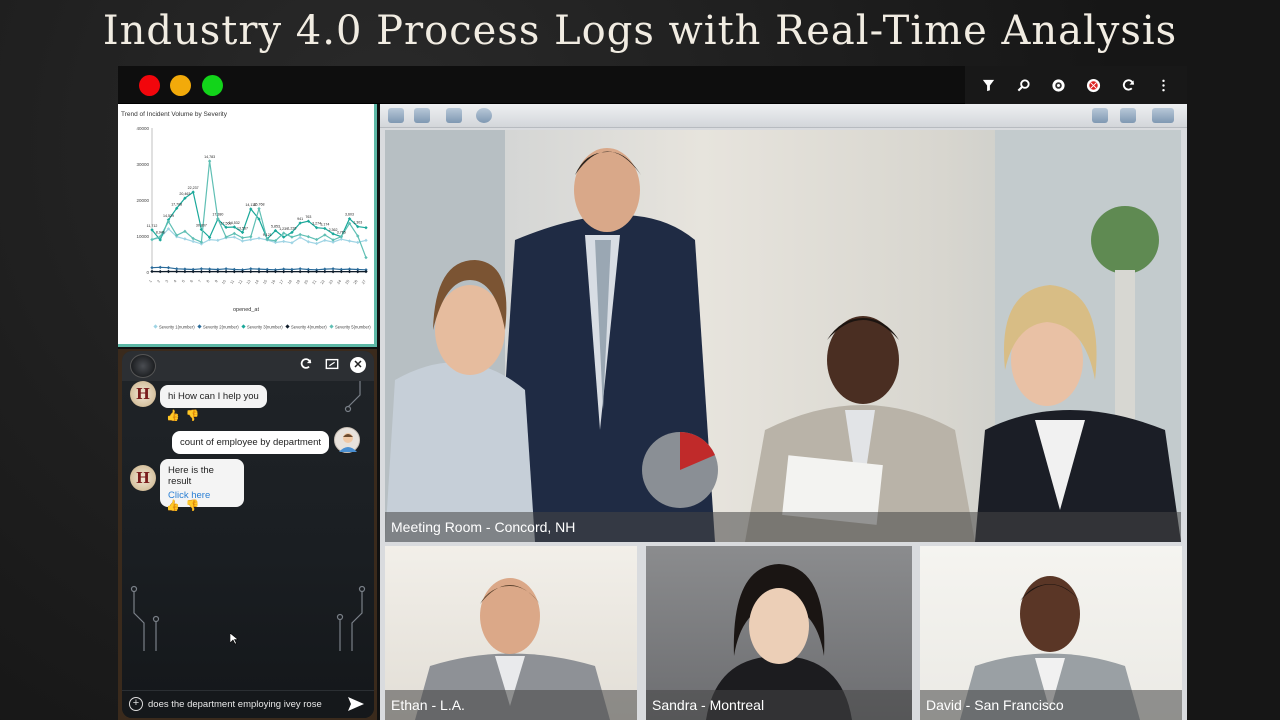 The image size is (1280, 720). I want to click on participant-label: Sandra - Montreal, so click(779, 705).